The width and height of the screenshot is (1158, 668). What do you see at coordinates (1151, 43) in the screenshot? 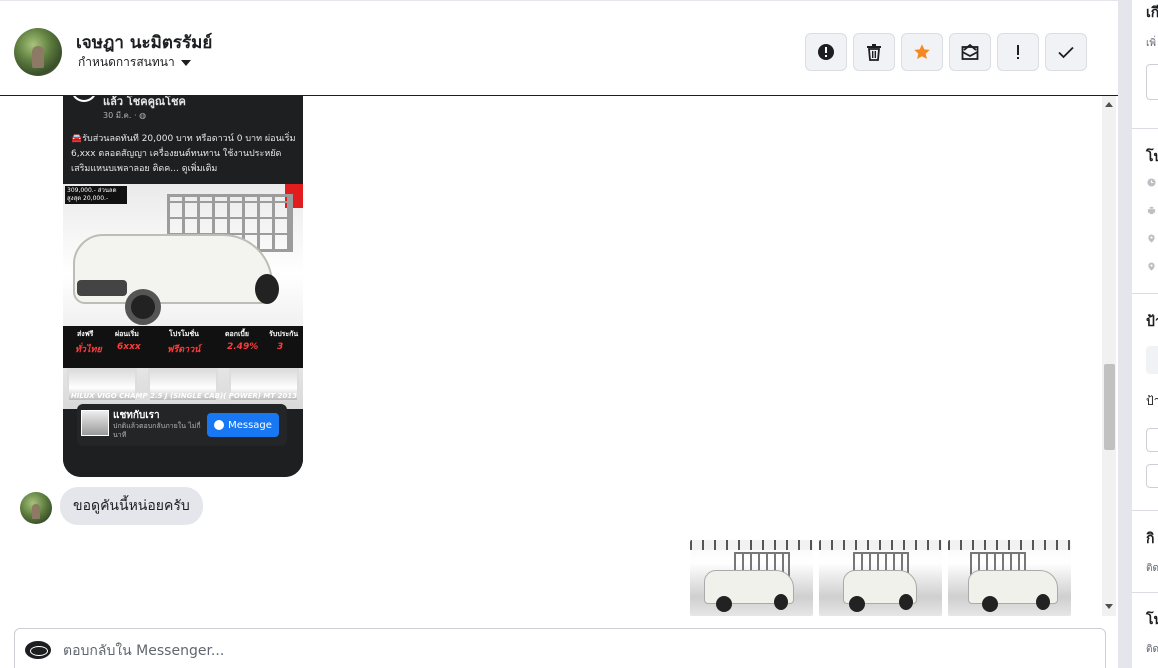
I see `details-section-subtitle: เพิ่` at bounding box center [1151, 43].